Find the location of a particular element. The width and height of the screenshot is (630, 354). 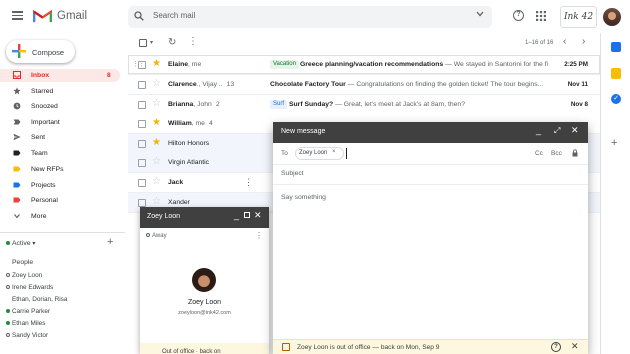

keep-icon is located at coordinates (616, 73).